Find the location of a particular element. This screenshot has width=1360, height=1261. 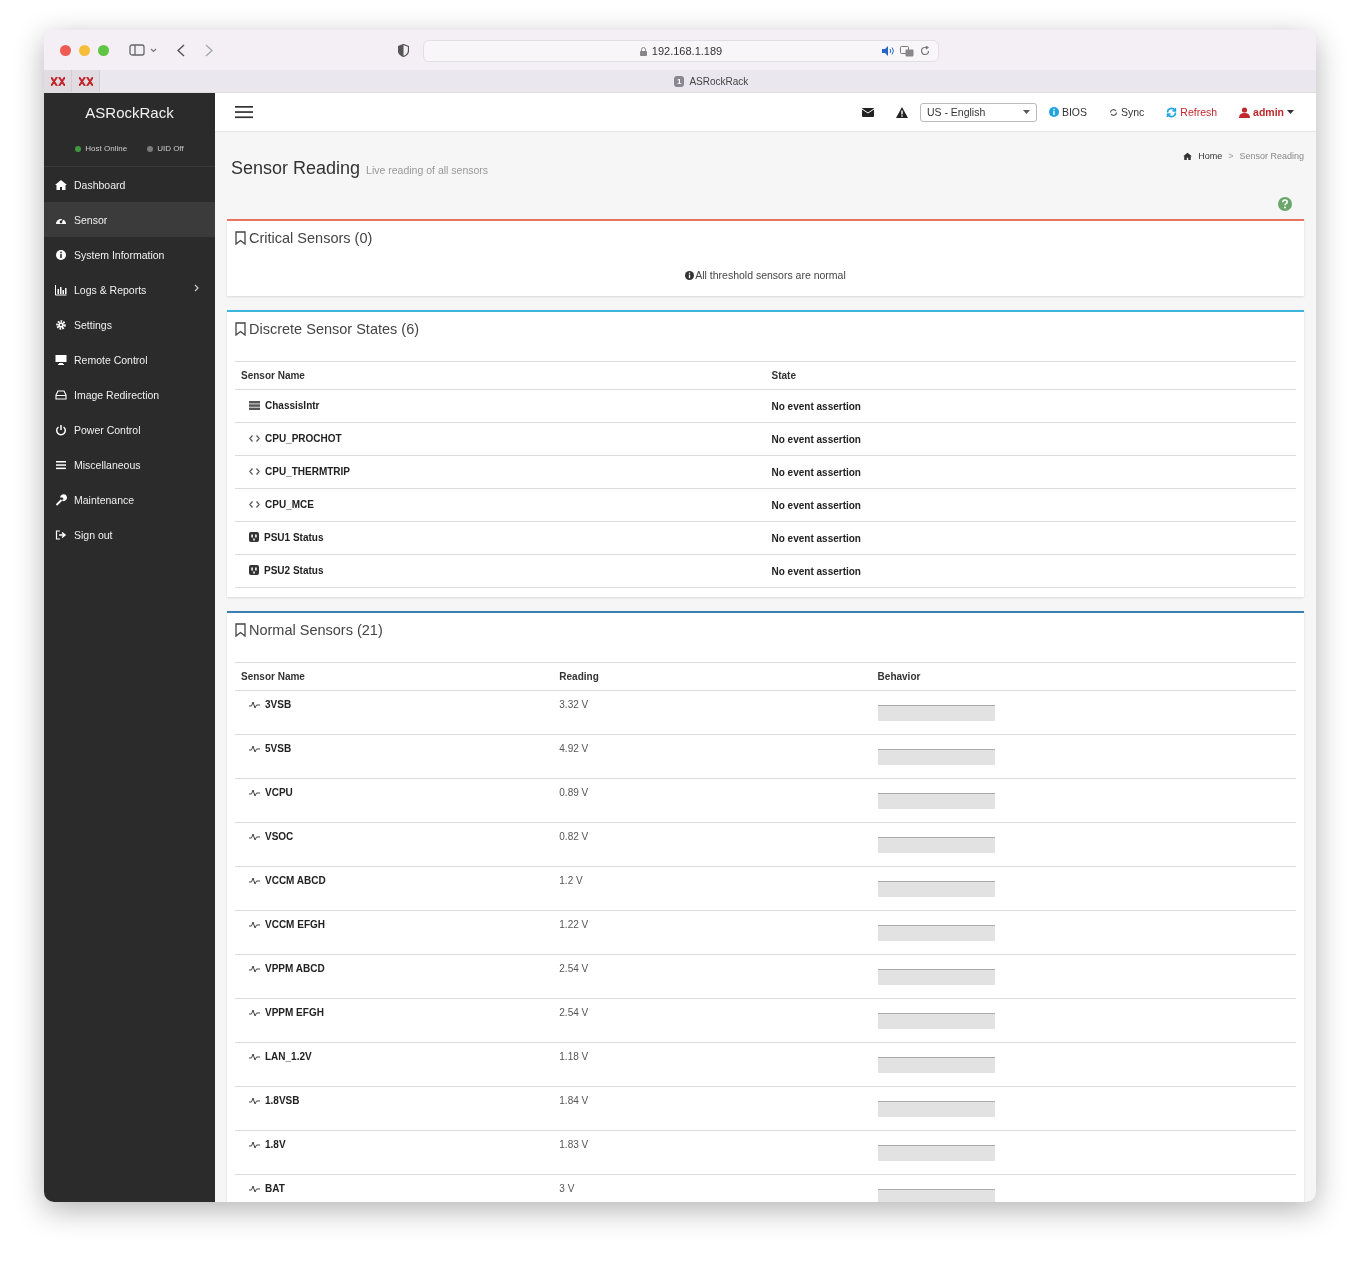

column-header: Behavior is located at coordinates (1083, 676).